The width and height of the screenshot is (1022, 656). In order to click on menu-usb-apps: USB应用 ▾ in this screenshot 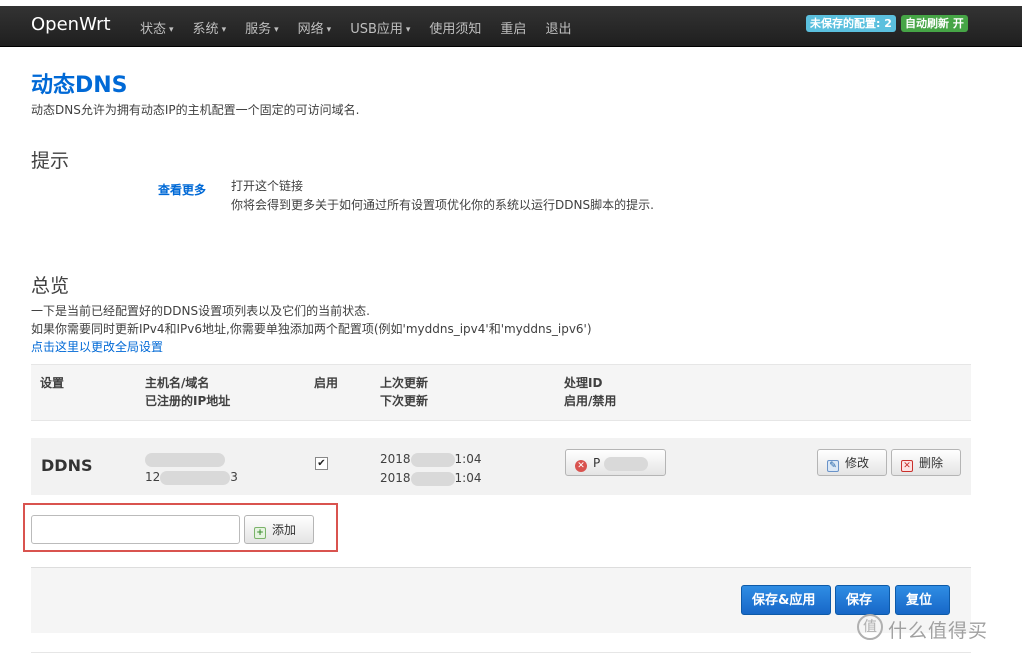, I will do `click(380, 27)`.